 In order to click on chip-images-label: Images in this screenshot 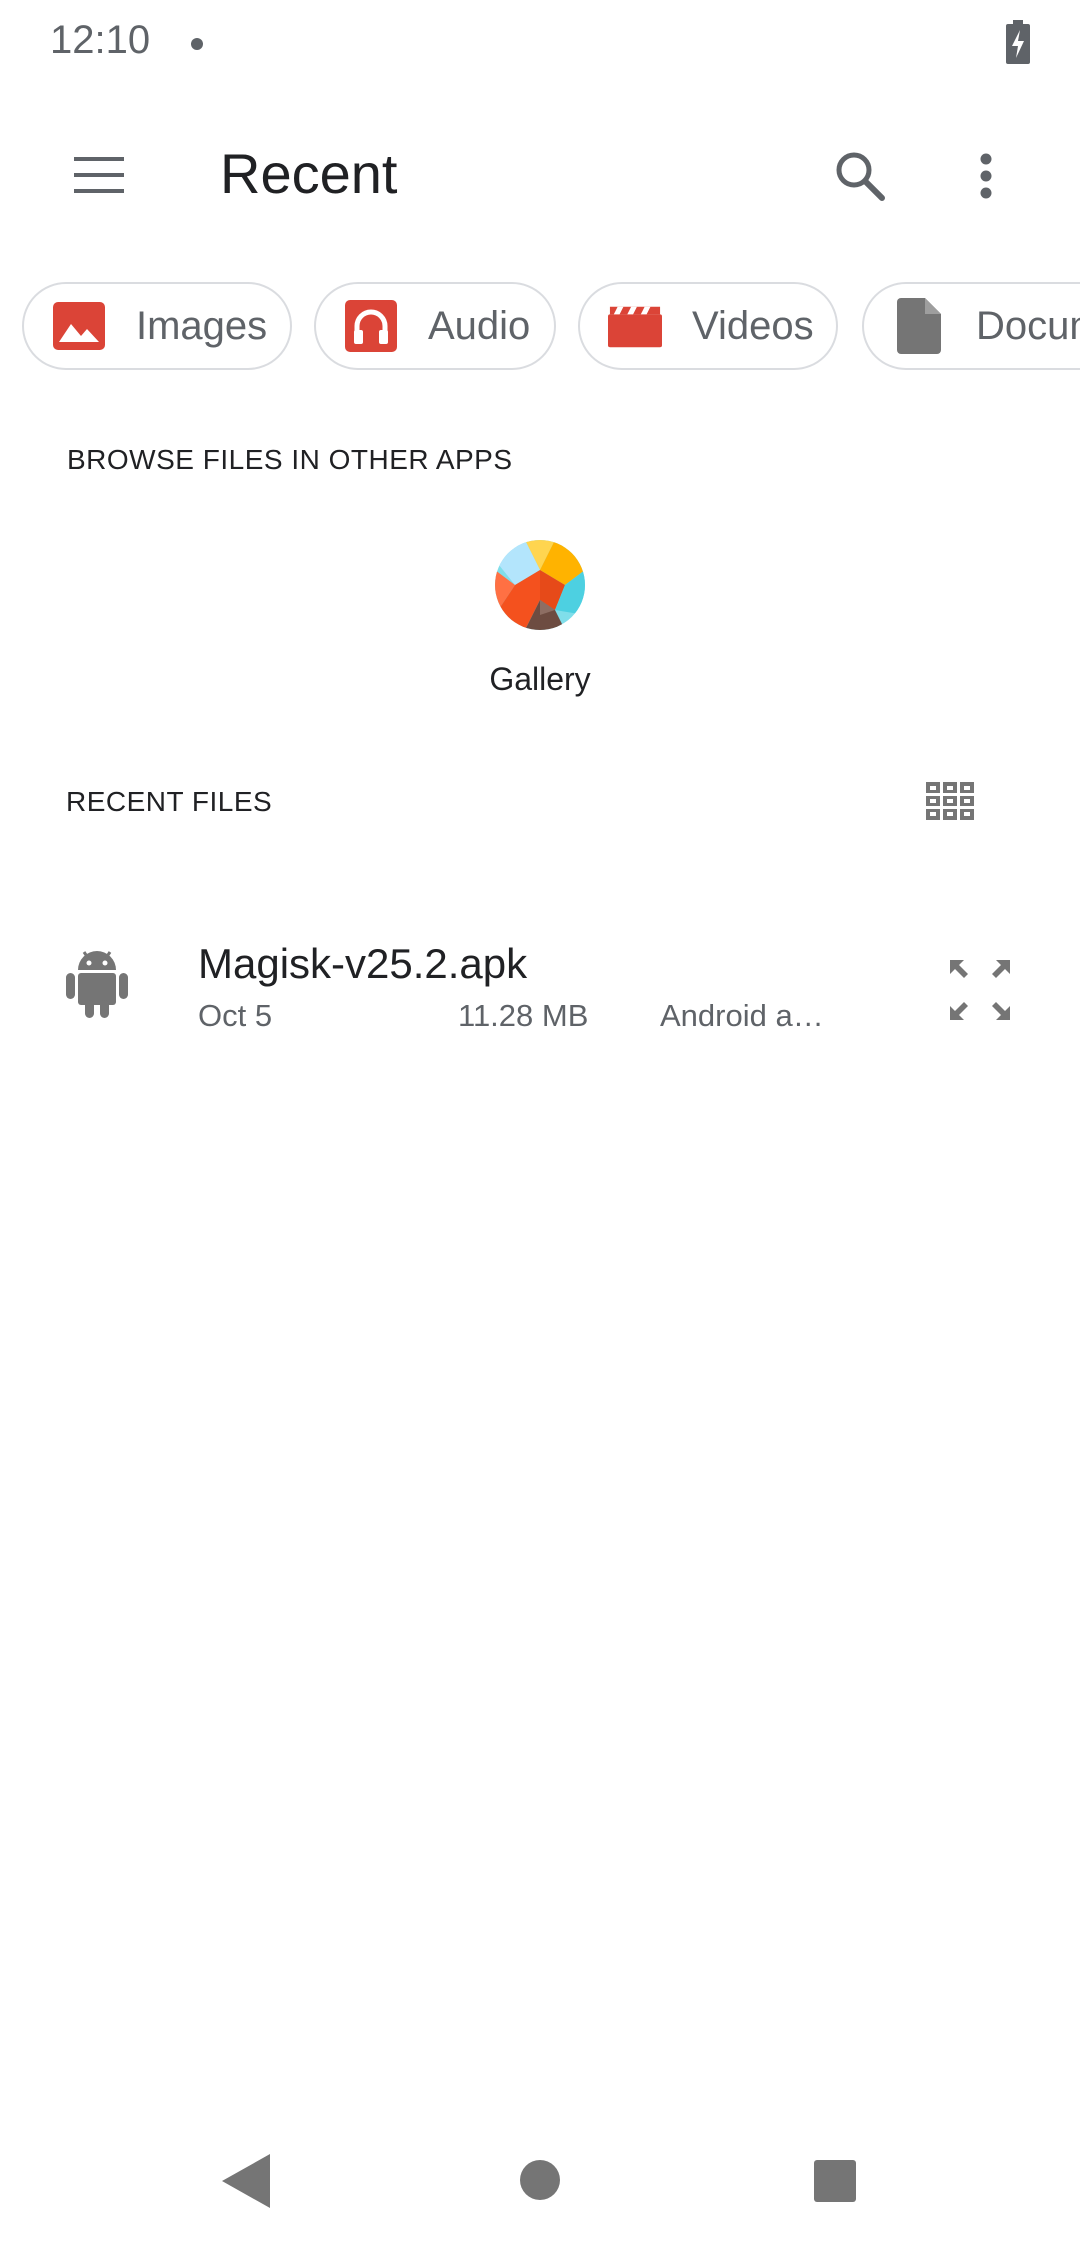, I will do `click(202, 325)`.